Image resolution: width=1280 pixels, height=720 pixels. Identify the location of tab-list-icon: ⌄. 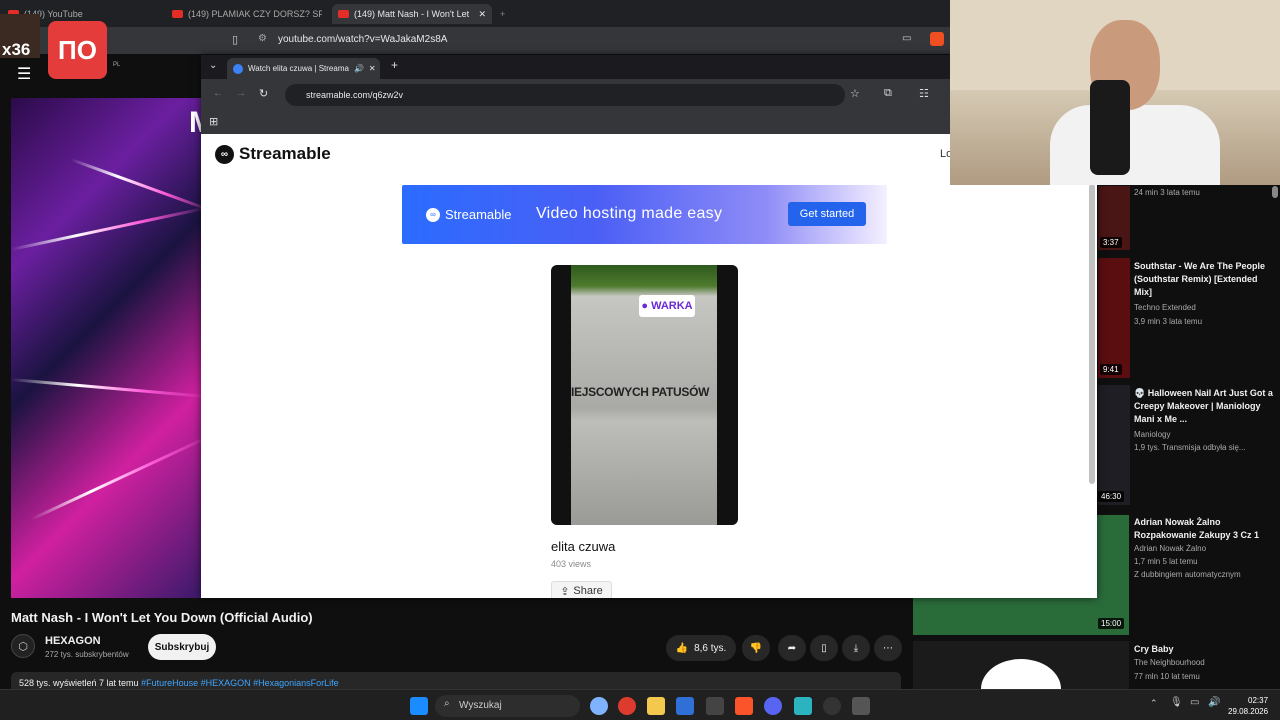
(213, 65).